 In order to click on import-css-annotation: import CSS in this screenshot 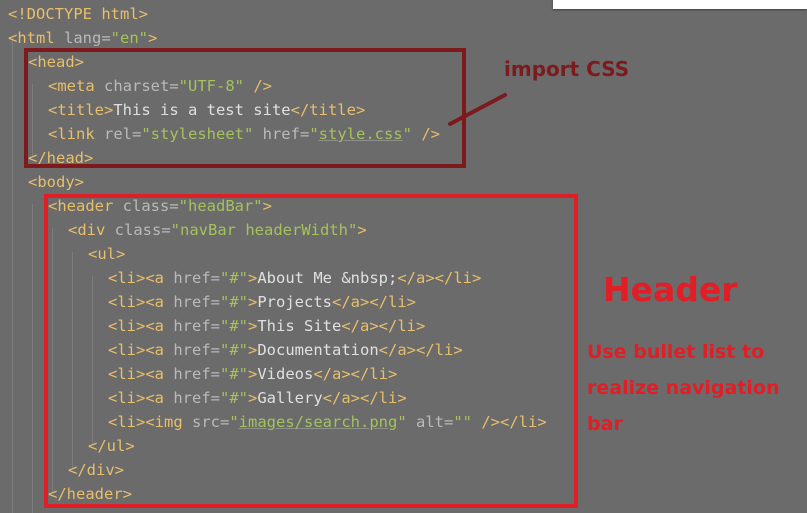, I will do `click(567, 69)`.